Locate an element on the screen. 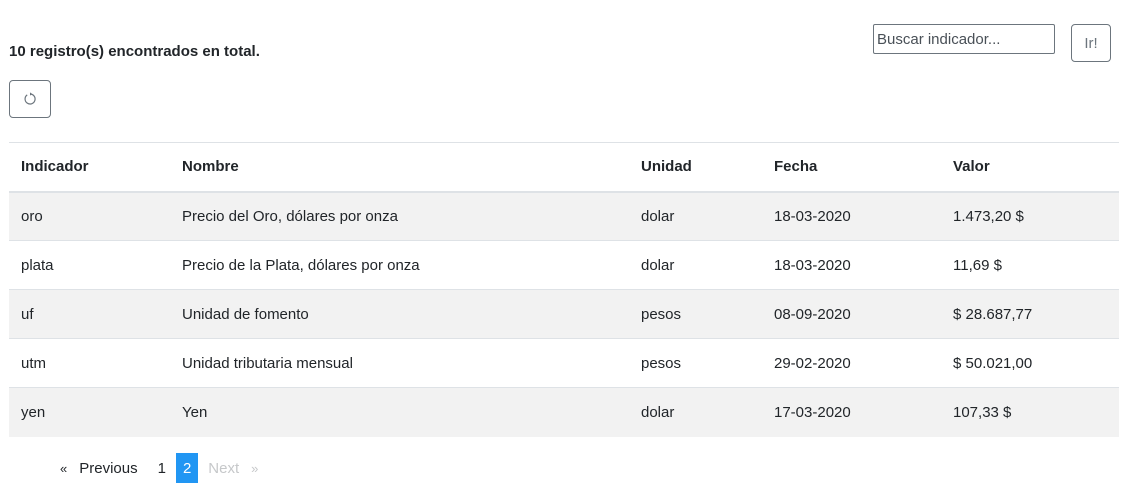 This screenshot has width=1140, height=498. cell-indicador: oro is located at coordinates (89, 216).